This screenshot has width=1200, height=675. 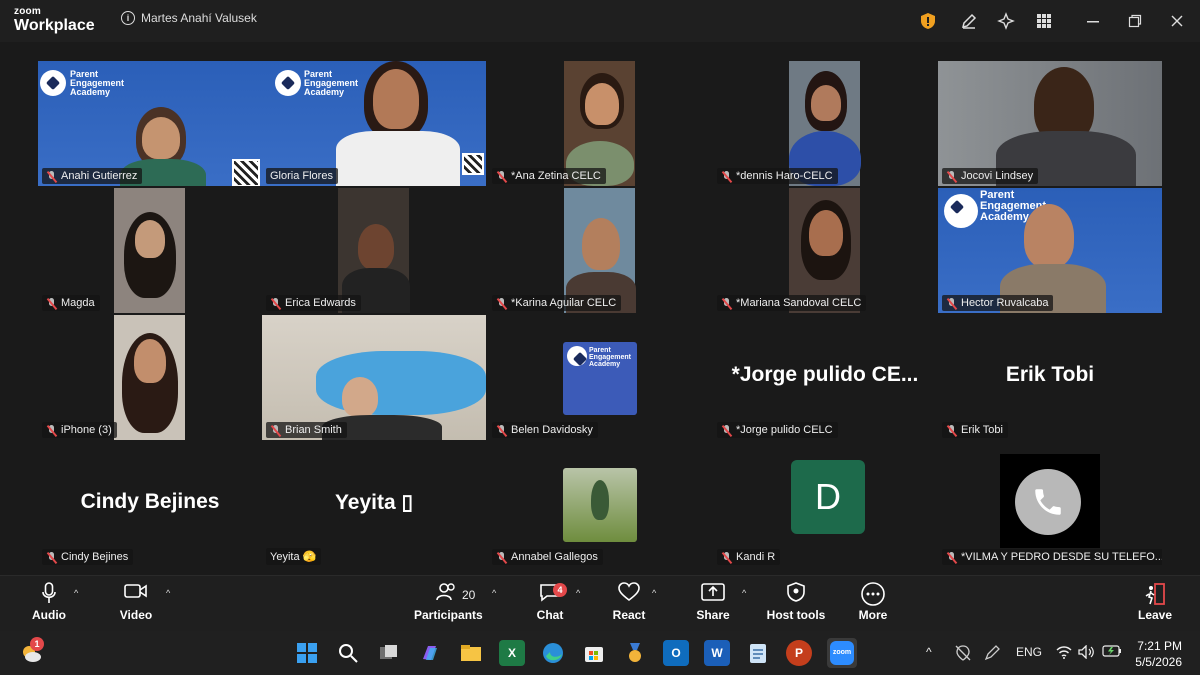 What do you see at coordinates (842, 653) in the screenshot?
I see `zoom-taskbar-icon: zoom` at bounding box center [842, 653].